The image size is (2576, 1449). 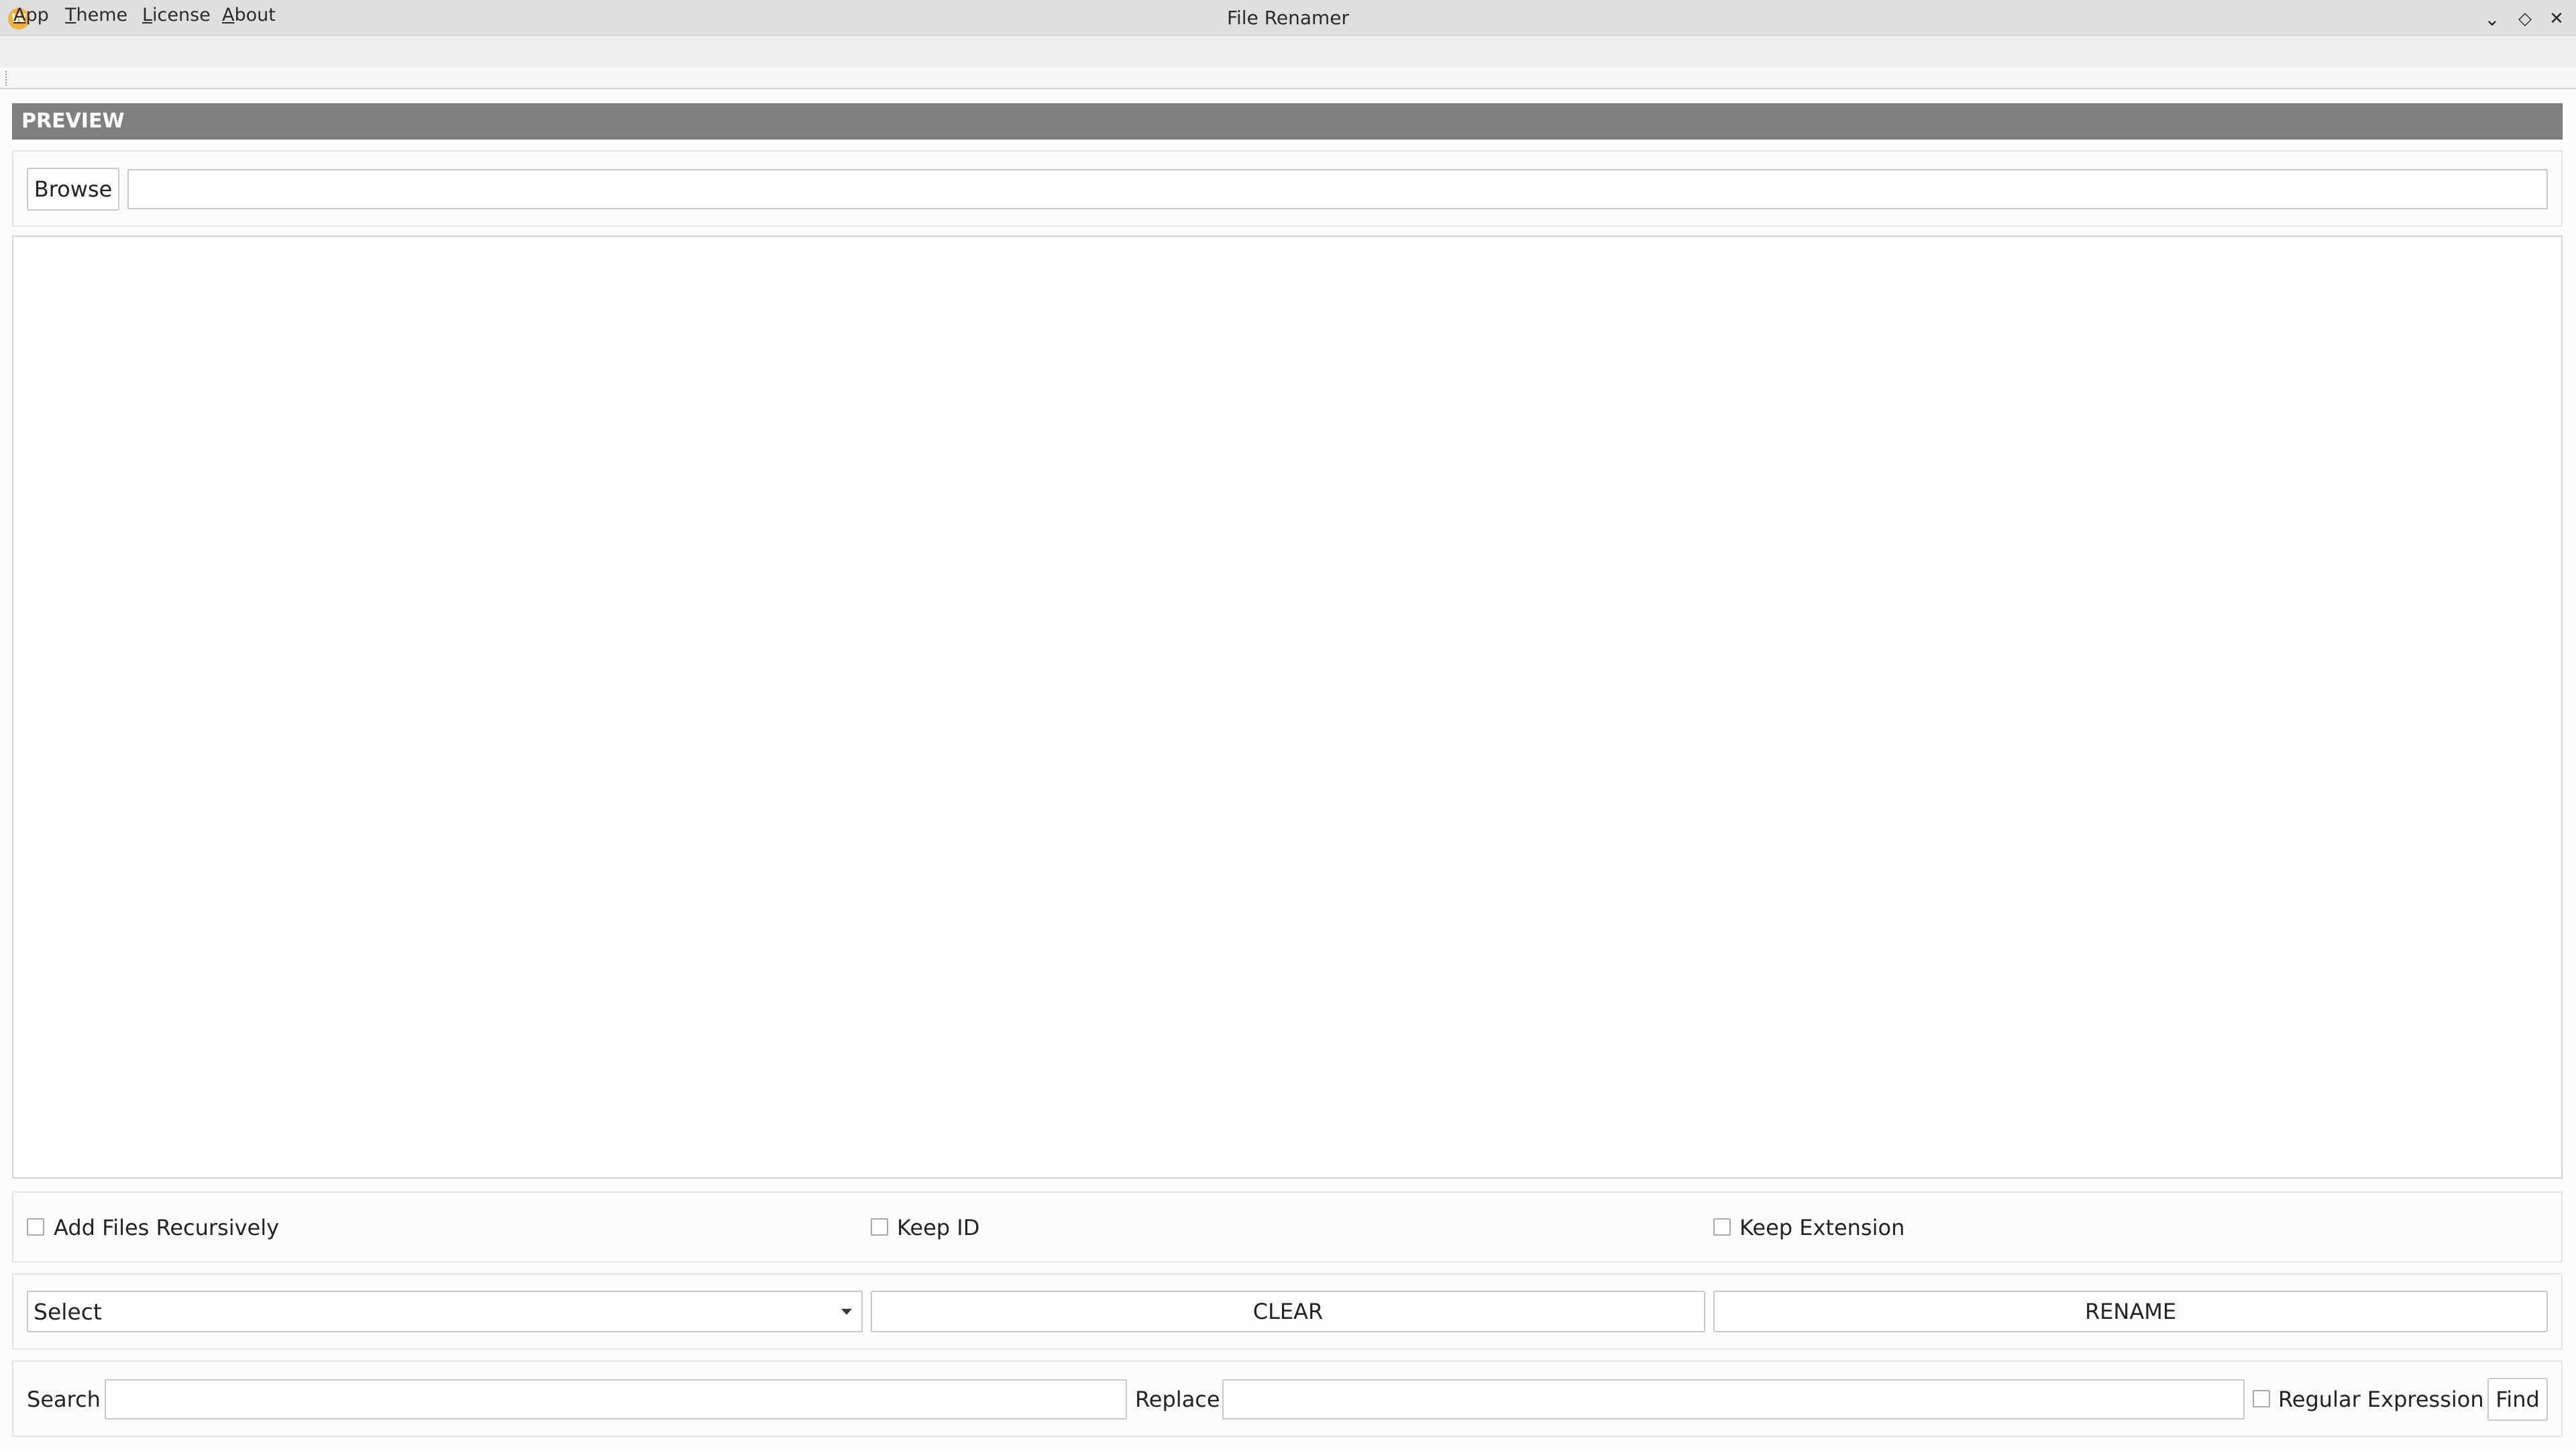 What do you see at coordinates (7, 78) in the screenshot?
I see `toolbar-grip-handle` at bounding box center [7, 78].